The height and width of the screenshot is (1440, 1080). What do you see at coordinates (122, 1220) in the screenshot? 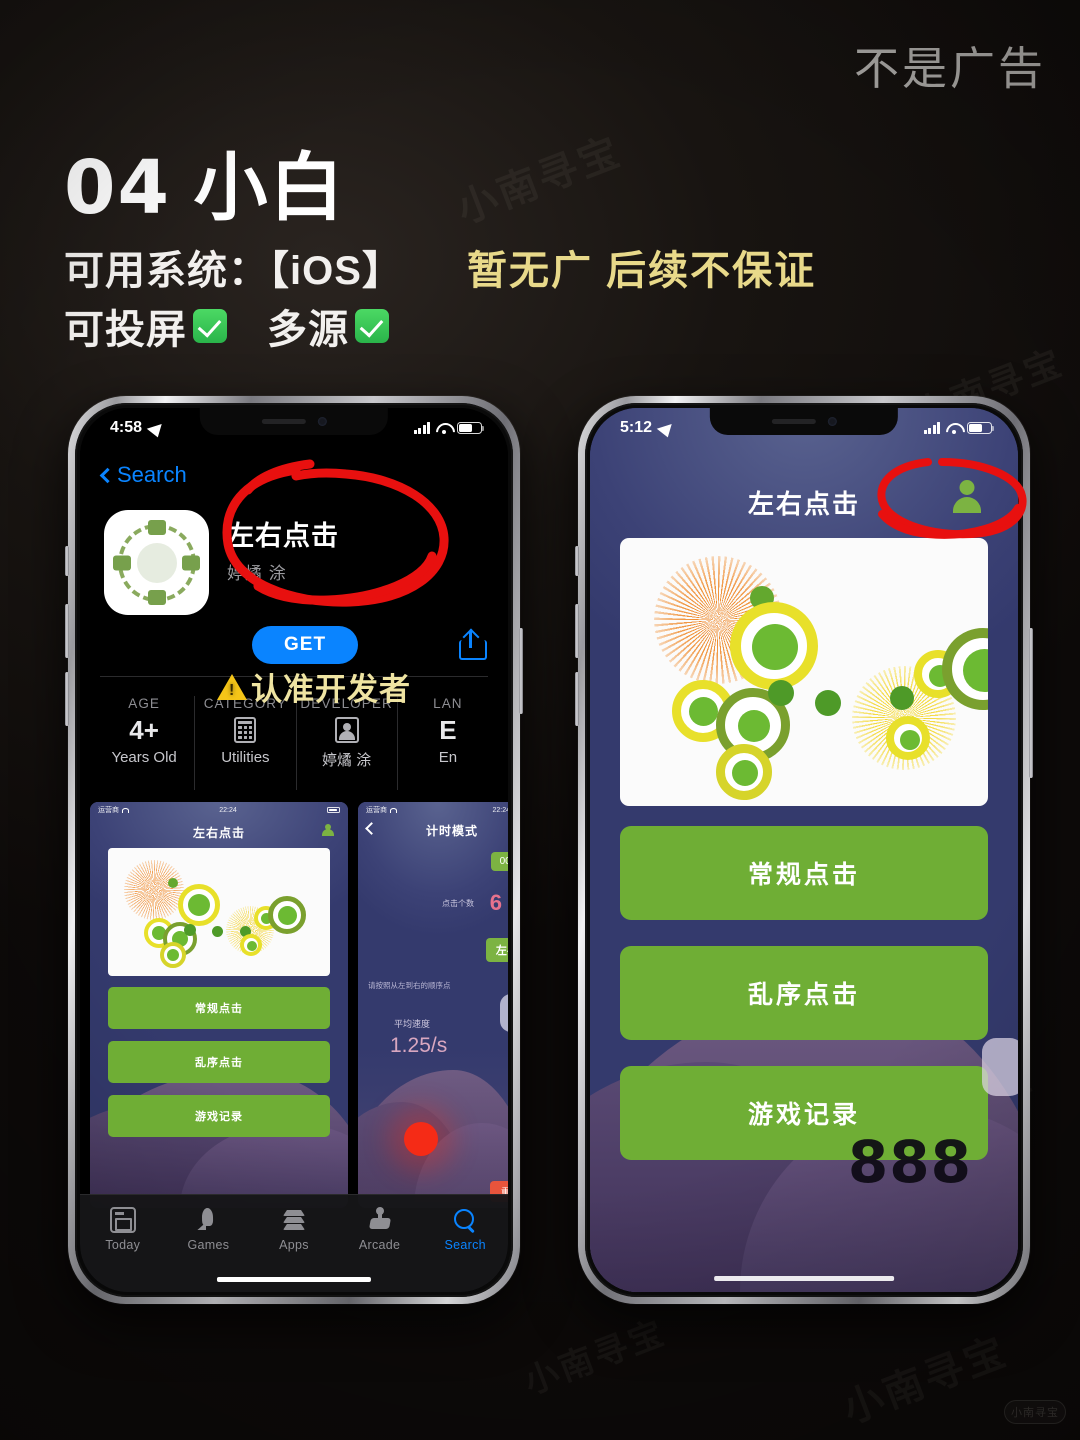
I see `today-icon` at bounding box center [122, 1220].